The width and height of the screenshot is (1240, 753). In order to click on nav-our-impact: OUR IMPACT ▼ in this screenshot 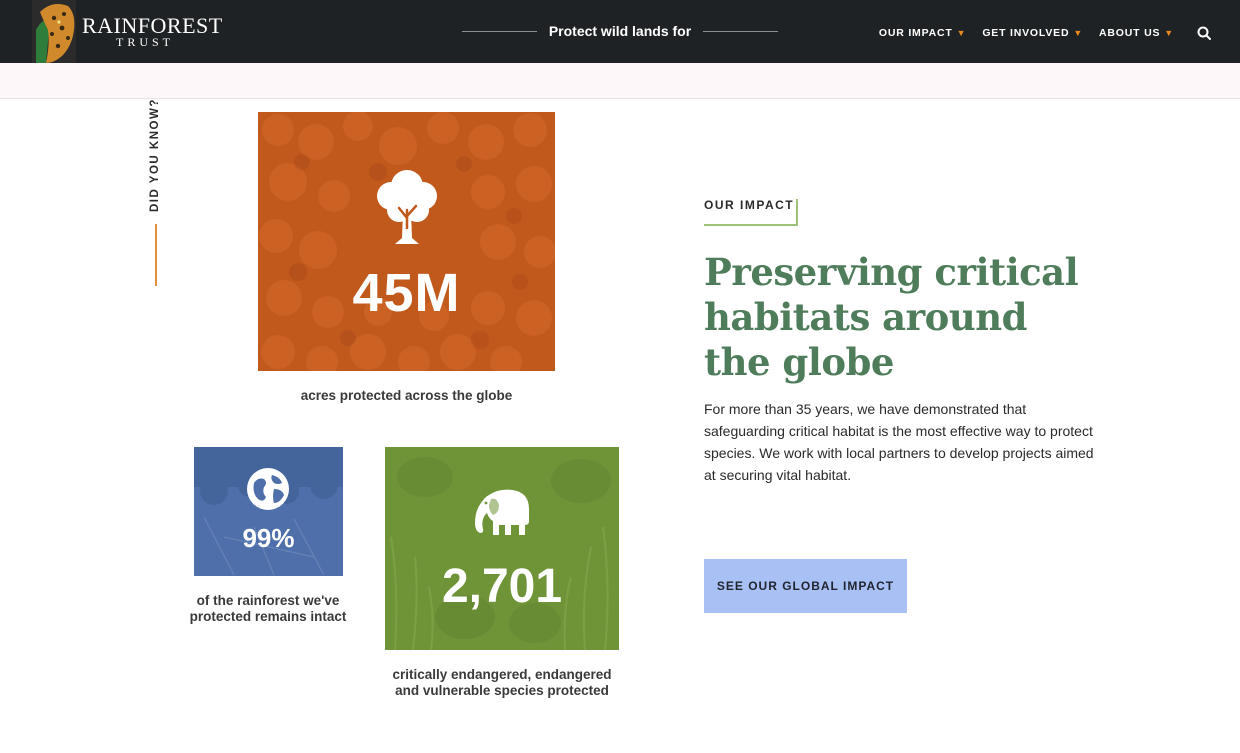, I will do `click(922, 33)`.